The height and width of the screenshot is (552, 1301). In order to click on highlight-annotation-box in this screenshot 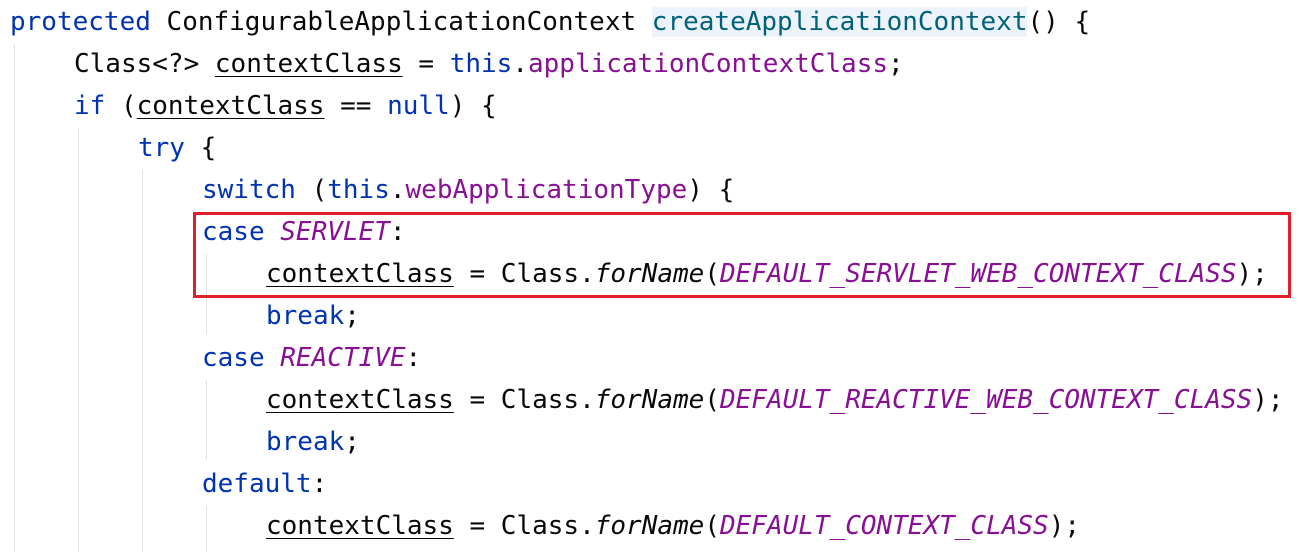, I will do `click(742, 255)`.